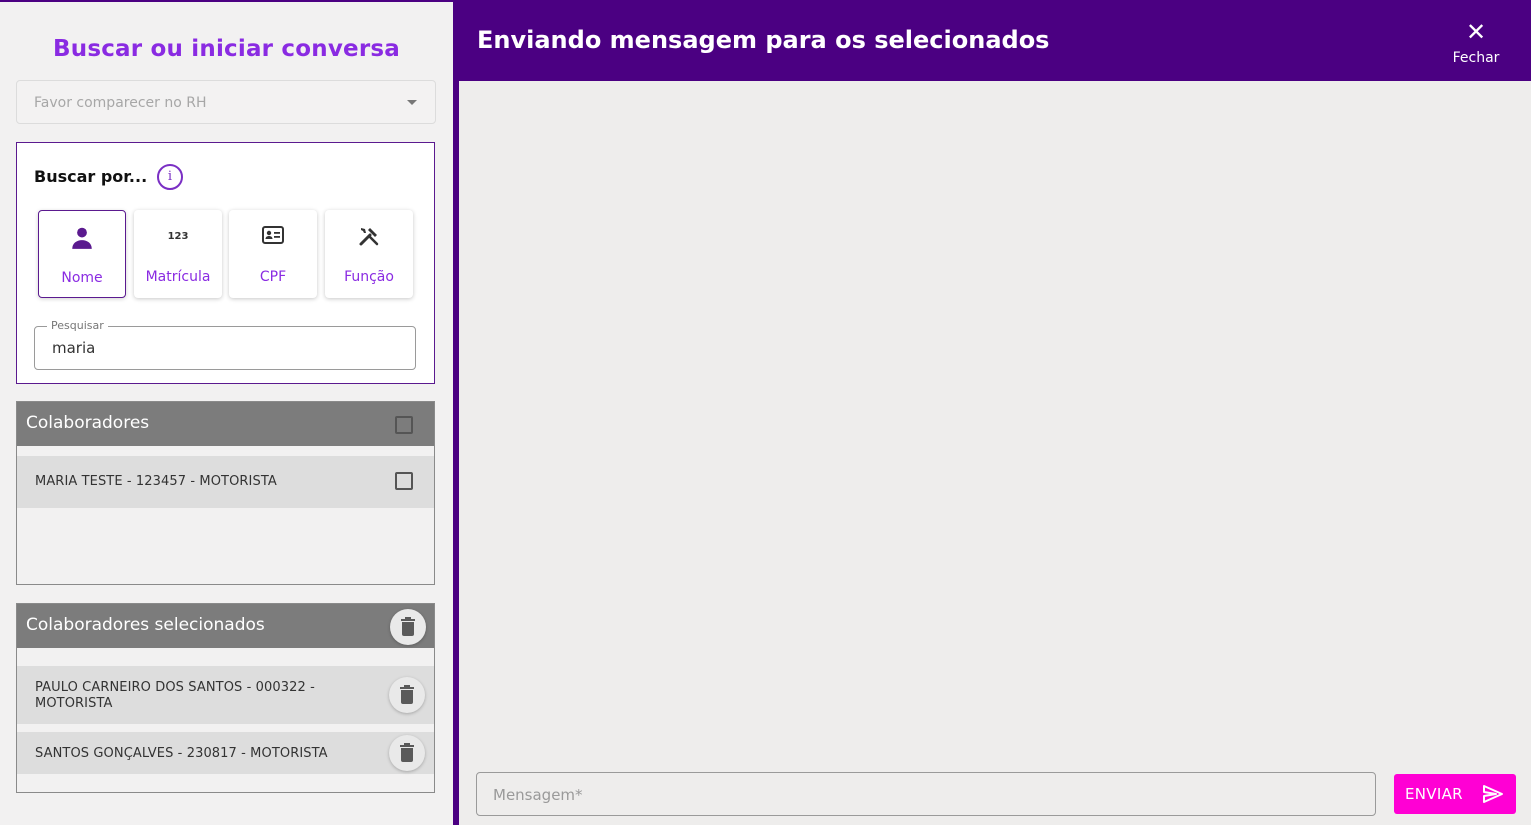 The height and width of the screenshot is (825, 1531). I want to click on search-input-label: Pesquisar, so click(77, 325).